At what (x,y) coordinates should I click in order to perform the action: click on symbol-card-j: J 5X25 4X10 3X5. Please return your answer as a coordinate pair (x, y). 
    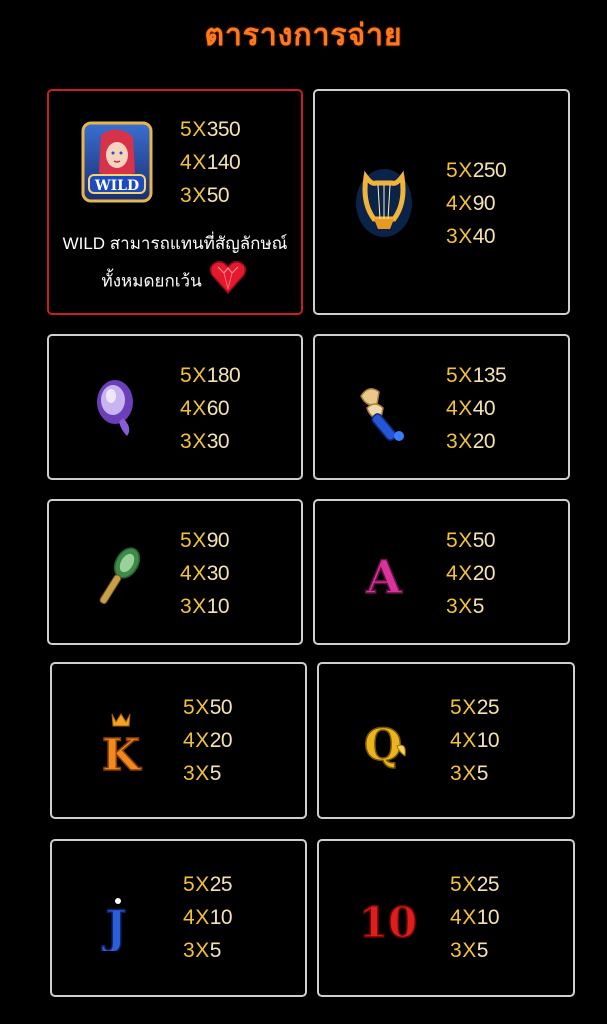
    Looking at the image, I should click on (178, 918).